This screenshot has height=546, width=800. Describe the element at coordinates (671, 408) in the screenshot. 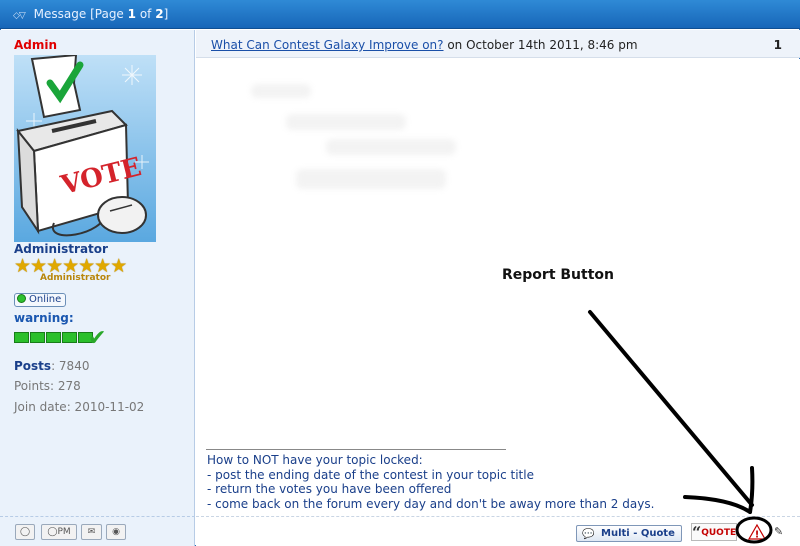

I see `annotation-arrow` at that location.